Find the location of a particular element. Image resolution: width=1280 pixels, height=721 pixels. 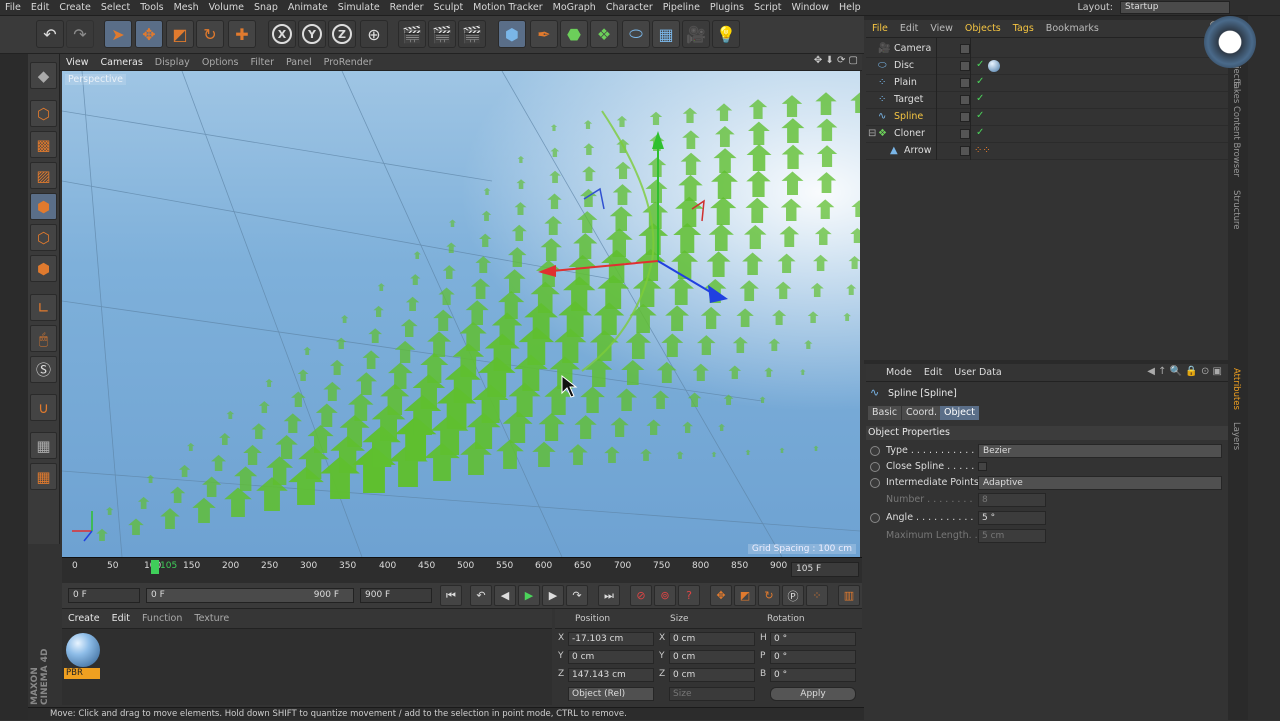

material-menu-texture: Texture is located at coordinates (211, 619).